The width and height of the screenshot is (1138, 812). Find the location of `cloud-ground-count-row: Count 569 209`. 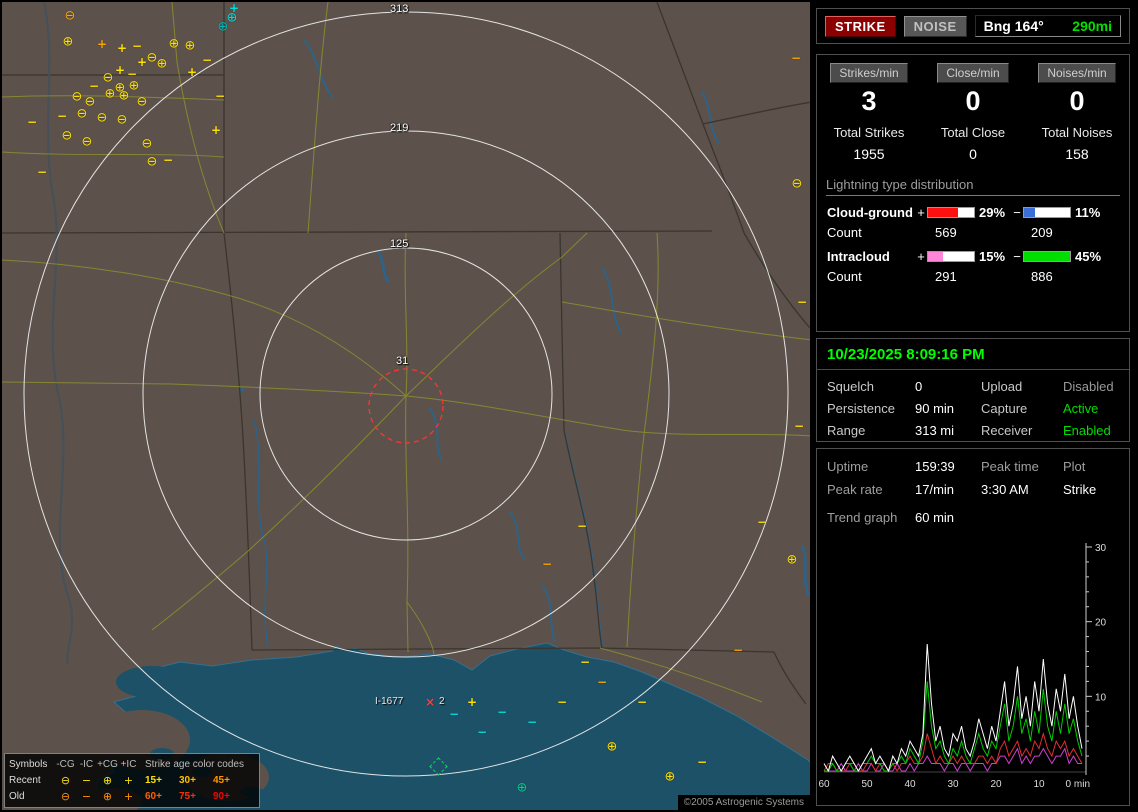

cloud-ground-count-row: Count 569 209 is located at coordinates (973, 230).